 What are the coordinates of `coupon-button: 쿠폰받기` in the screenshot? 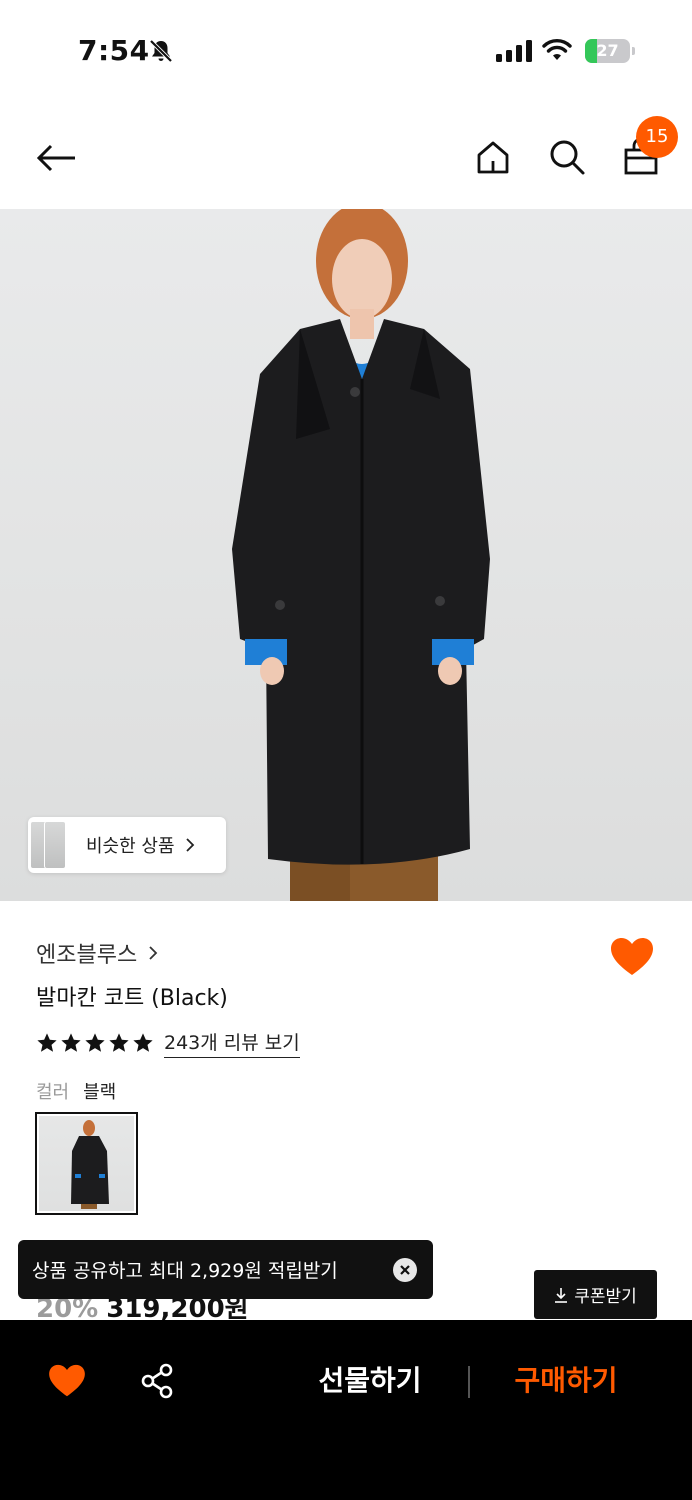 It's located at (595, 1294).